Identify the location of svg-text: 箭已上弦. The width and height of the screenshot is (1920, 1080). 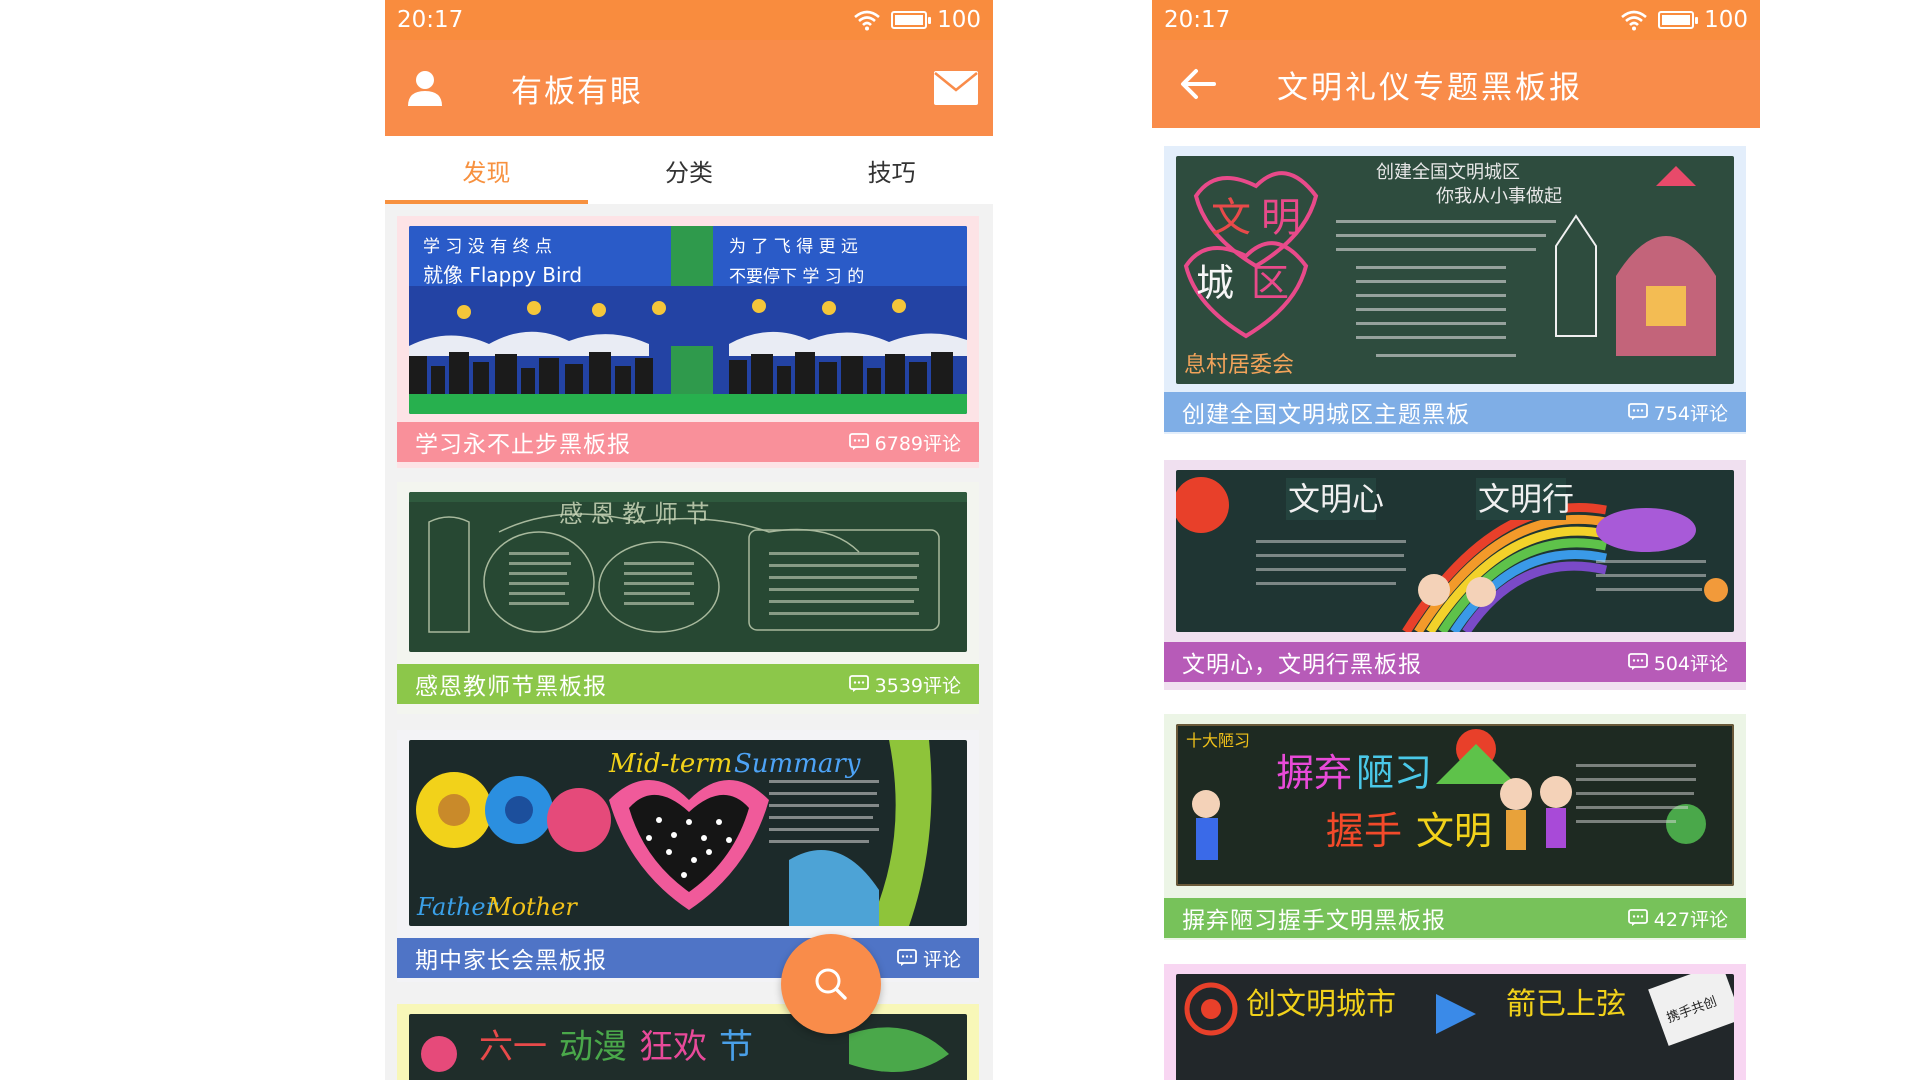
(1566, 1004).